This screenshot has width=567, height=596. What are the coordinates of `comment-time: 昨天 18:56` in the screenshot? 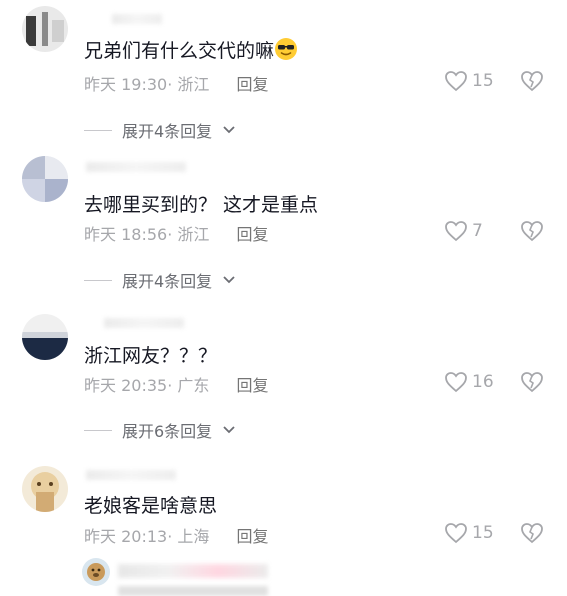 It's located at (126, 234).